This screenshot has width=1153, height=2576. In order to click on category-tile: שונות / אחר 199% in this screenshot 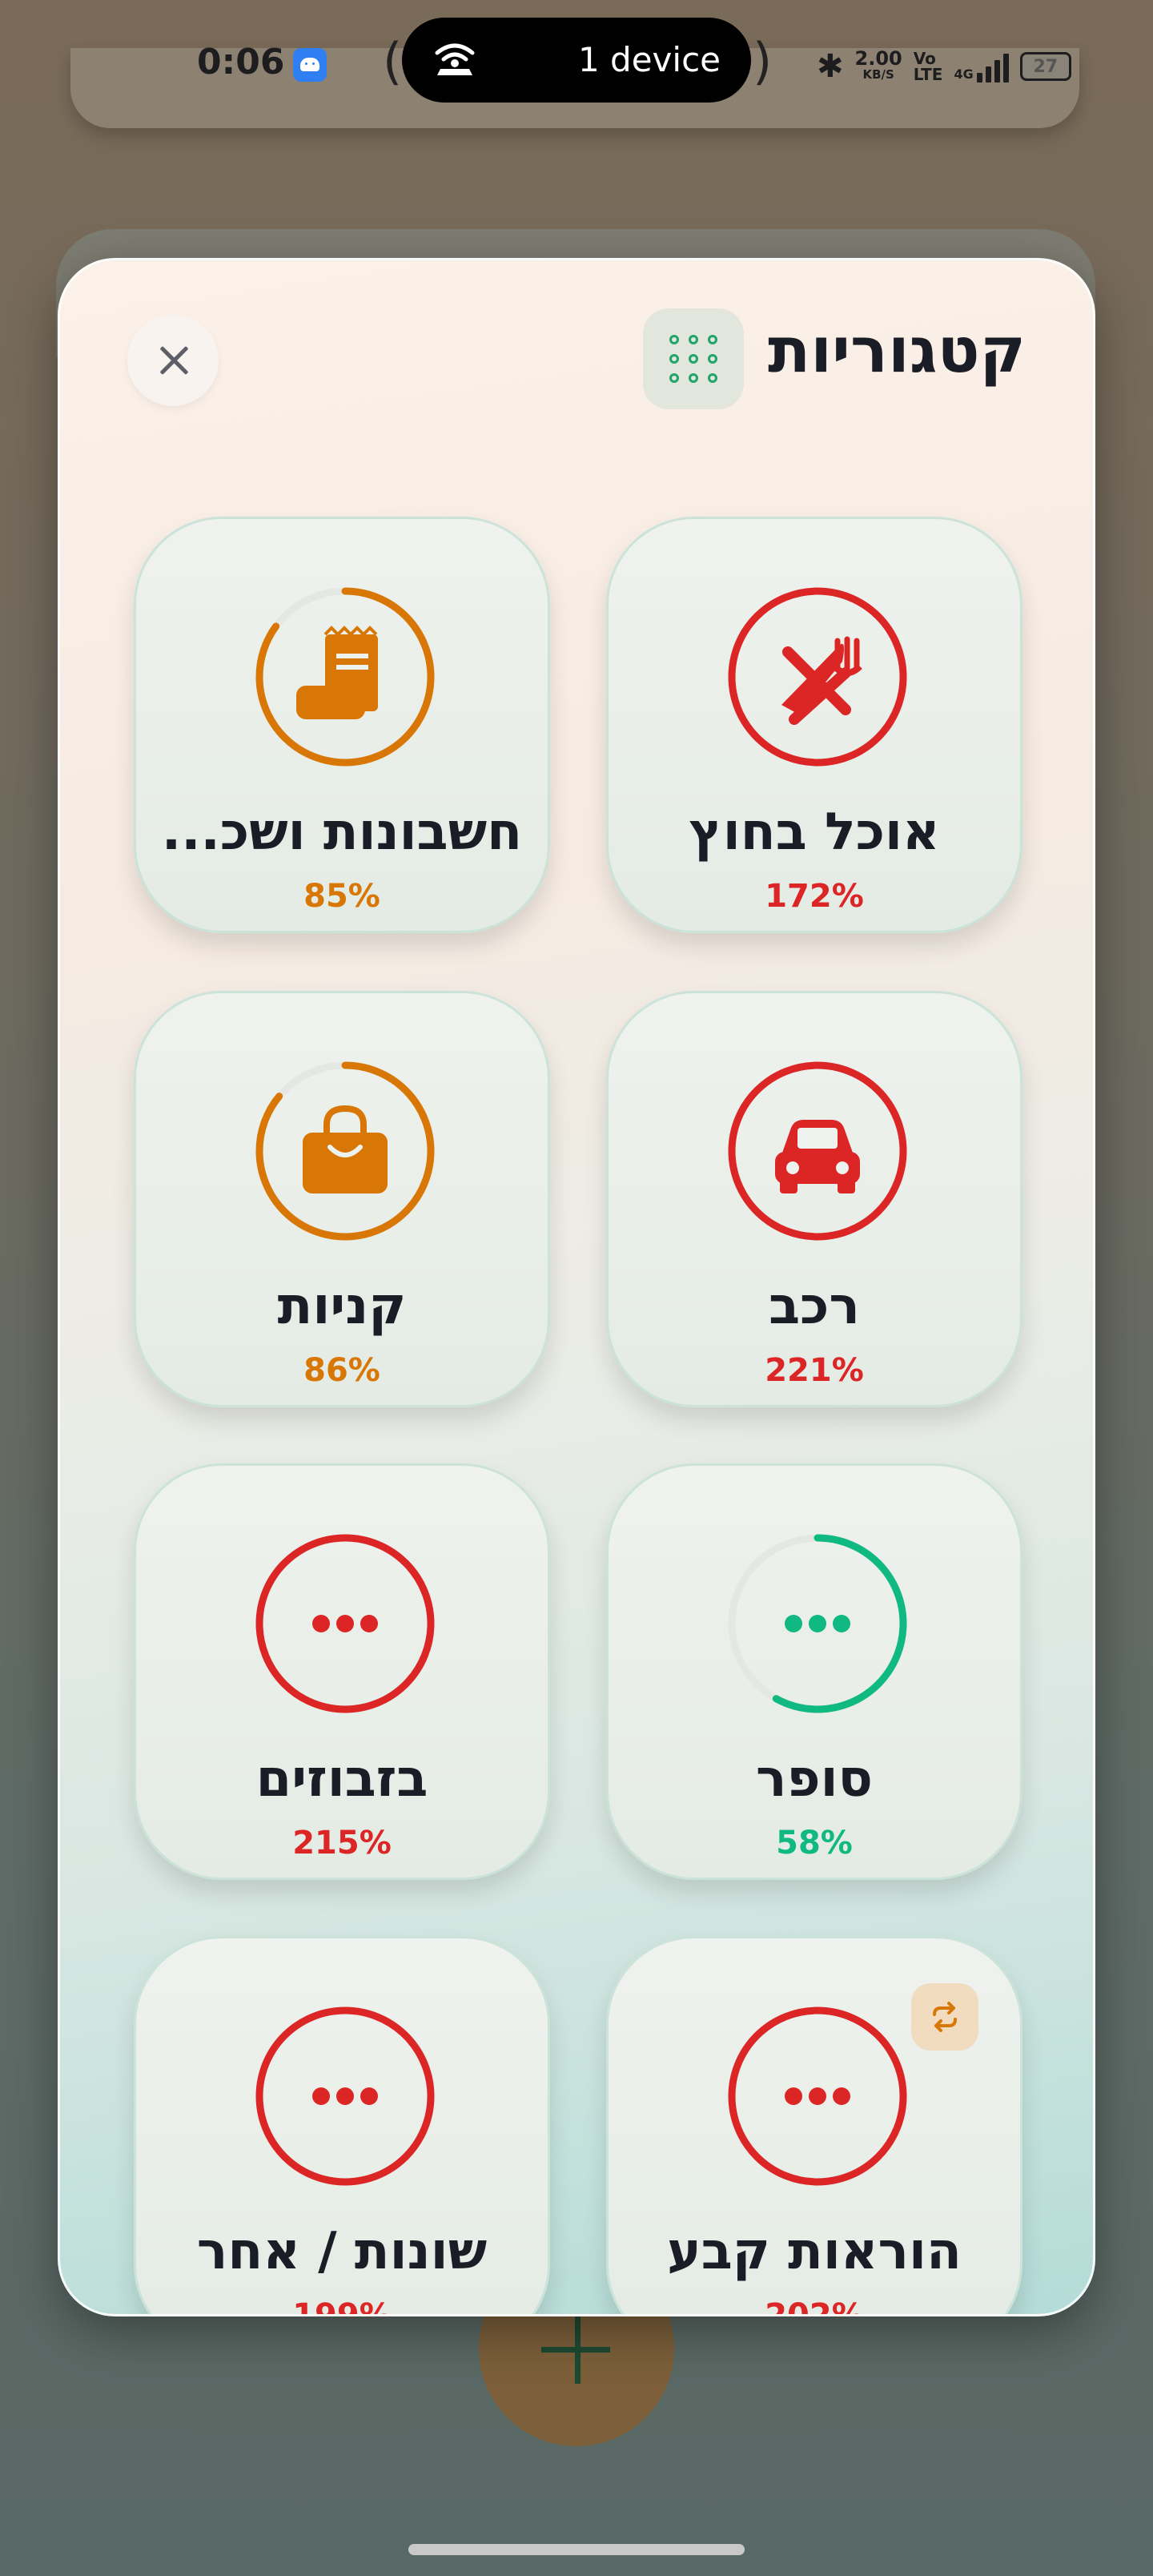, I will do `click(342, 2126)`.